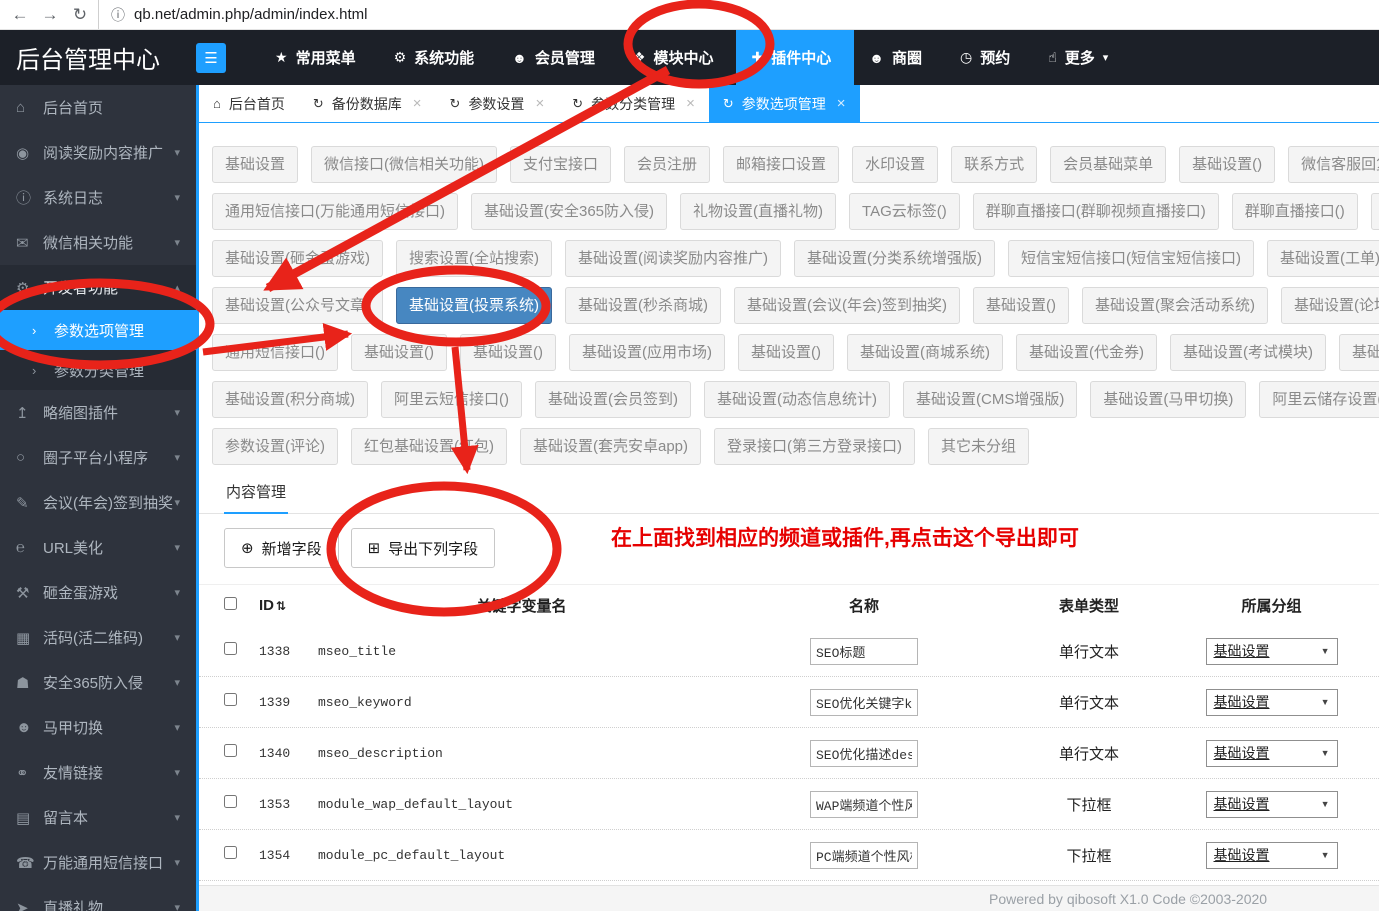 Image resolution: width=1379 pixels, height=911 pixels. Describe the element at coordinates (98, 727) in the screenshot. I see `sidebar-item: ☻ 马甲切换 ▾` at that location.